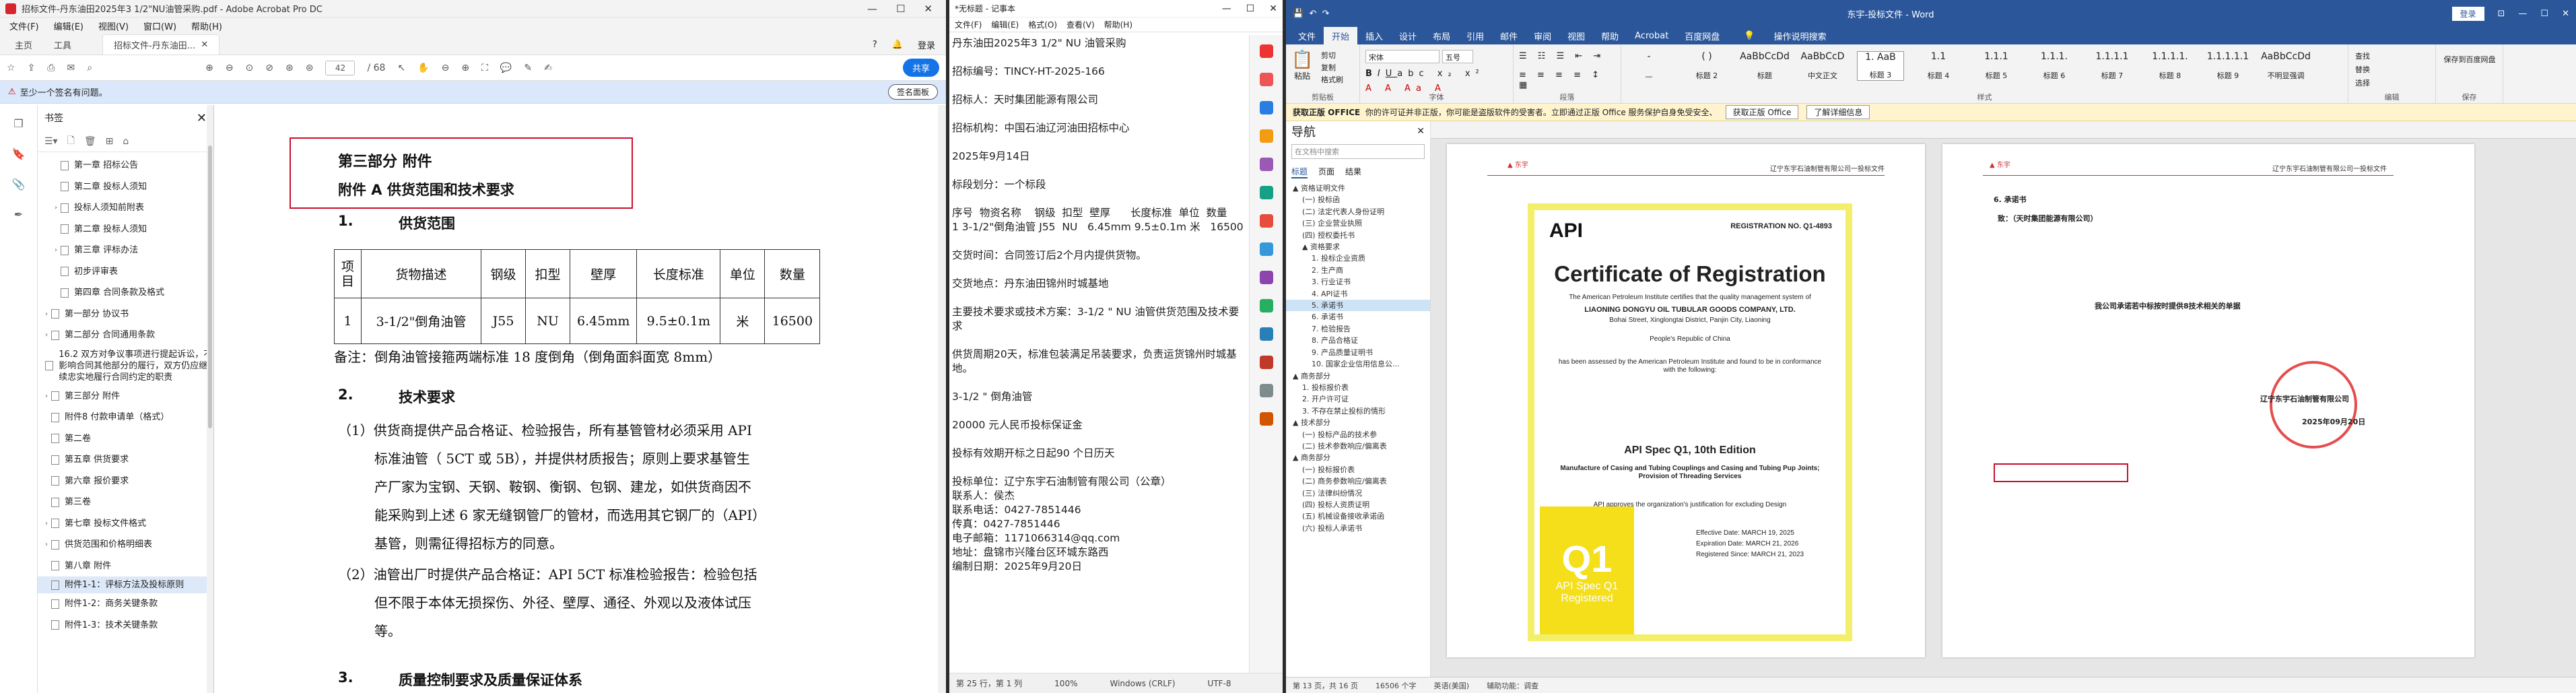  What do you see at coordinates (1358, 212) in the screenshot?
I see `nav-heading-item: (二) 法定代表人身份证明` at bounding box center [1358, 212].